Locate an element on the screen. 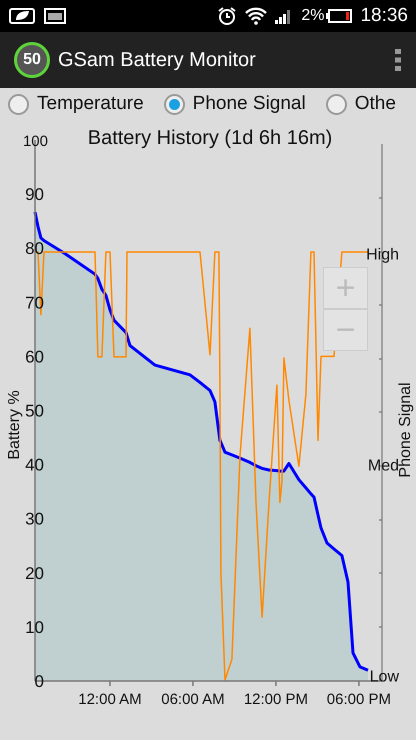 Image resolution: width=416 pixels, height=740 pixels. y-tick-label: 80 is located at coordinates (34, 248).